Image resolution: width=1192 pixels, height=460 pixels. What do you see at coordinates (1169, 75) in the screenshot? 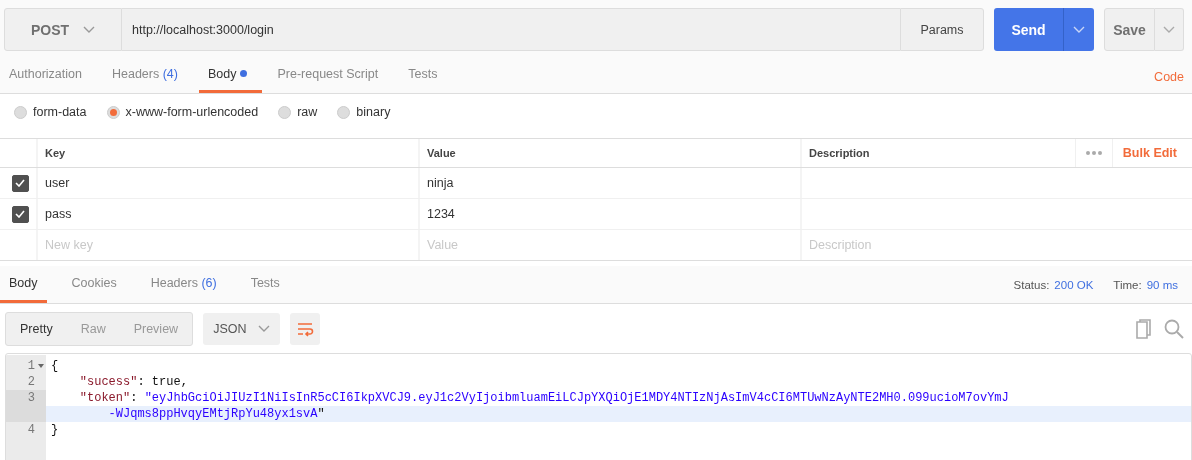
I see `code-link: Code` at bounding box center [1169, 75].